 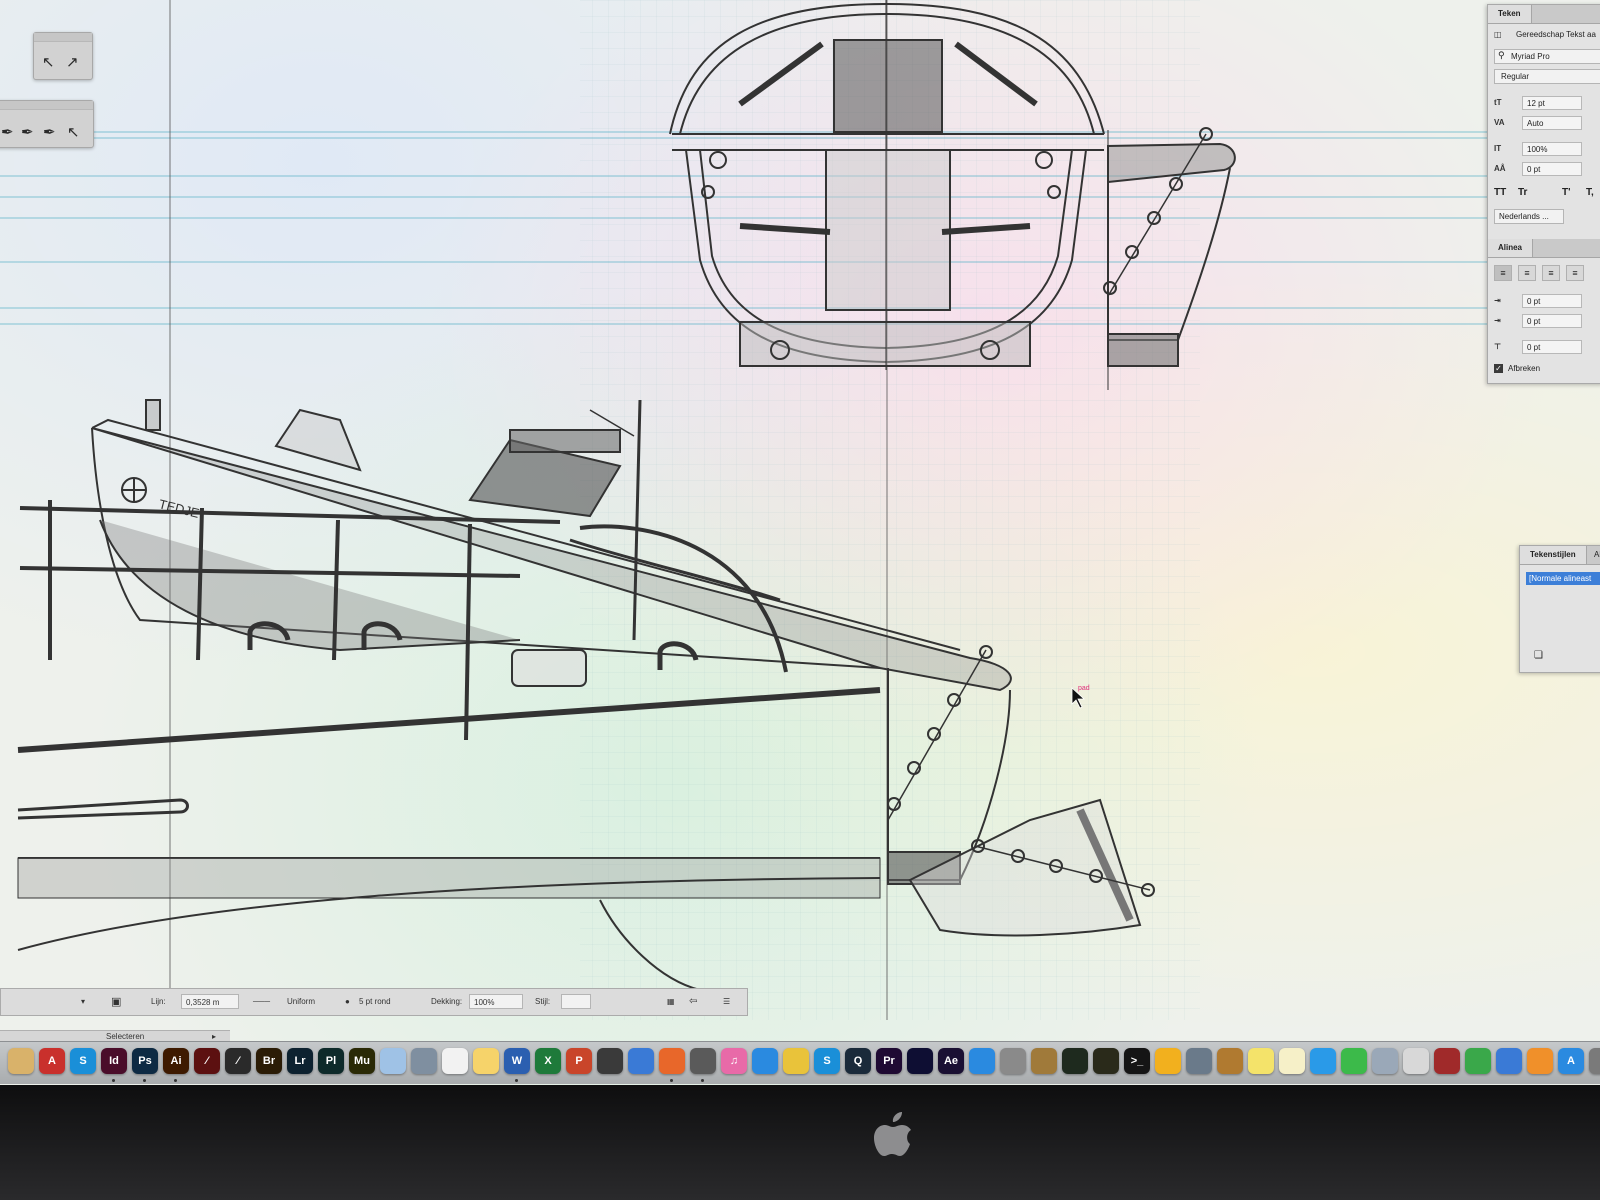 What do you see at coordinates (1354, 1061) in the screenshot?
I see `facetime-icon` at bounding box center [1354, 1061].